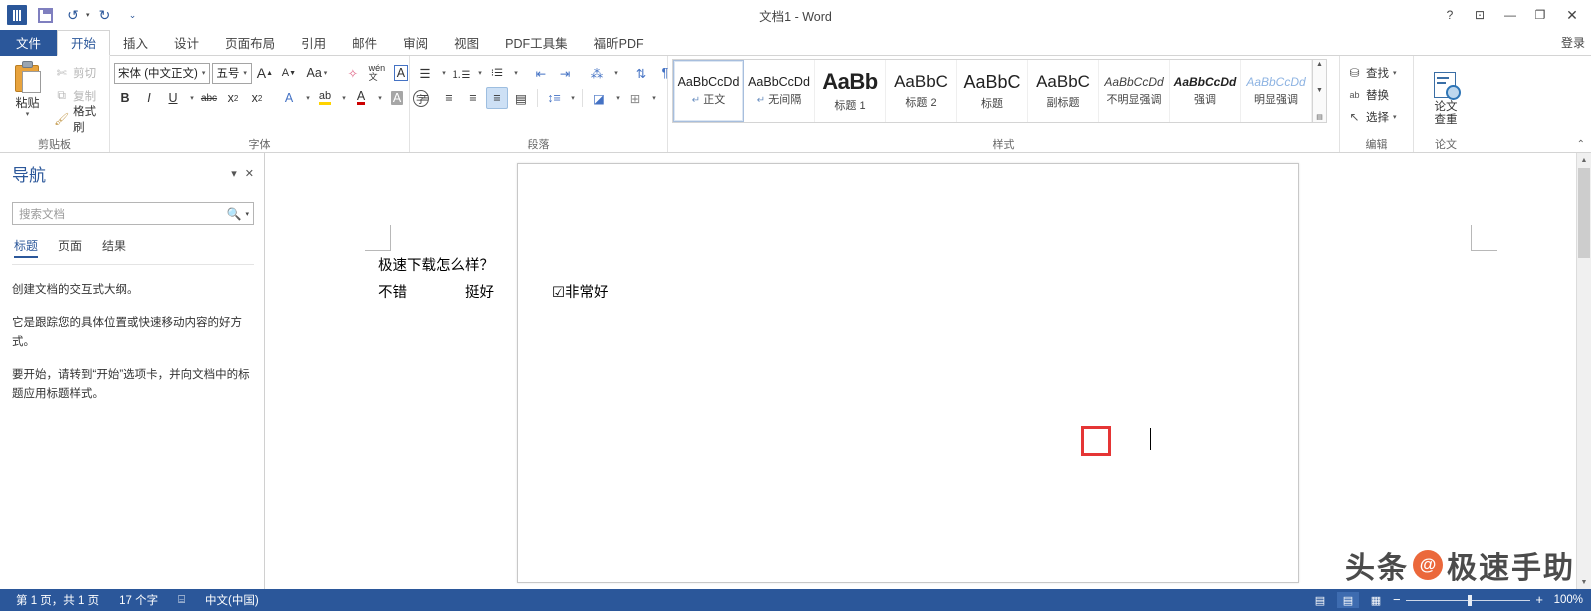 Image resolution: width=1591 pixels, height=611 pixels. I want to click on zoom-in-button: +, so click(1539, 599).